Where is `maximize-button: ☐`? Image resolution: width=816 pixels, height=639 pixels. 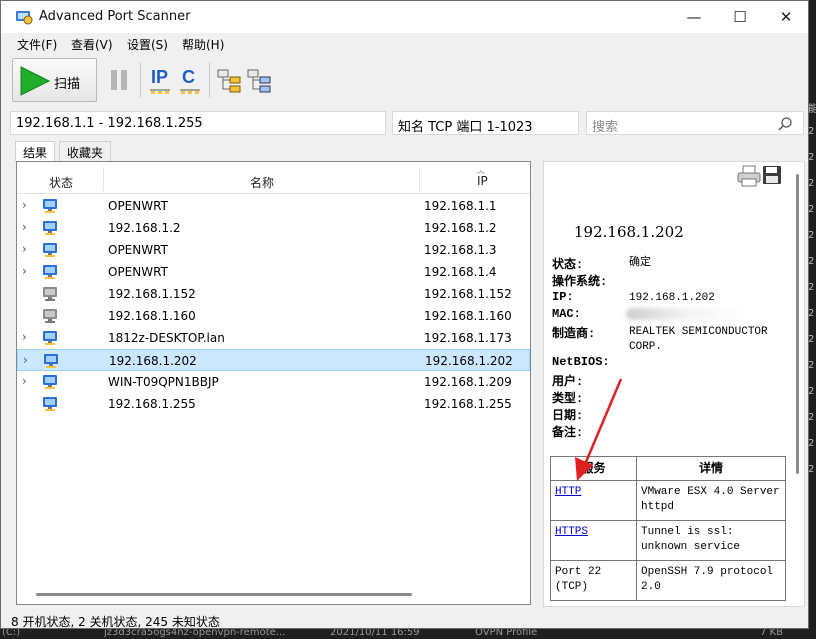
maximize-button: ☐ is located at coordinates (740, 17).